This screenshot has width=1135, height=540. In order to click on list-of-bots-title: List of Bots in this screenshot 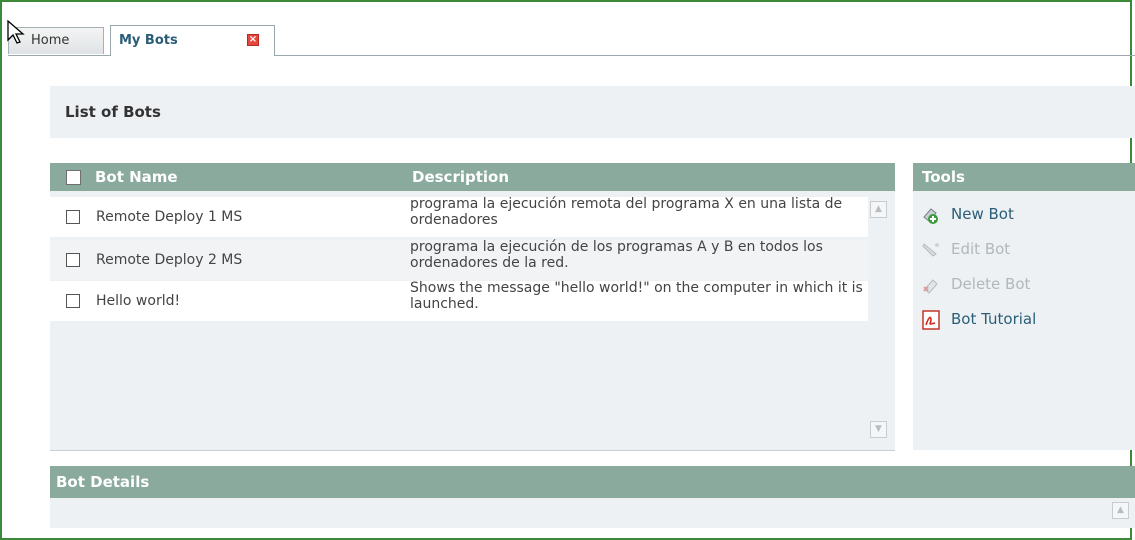, I will do `click(113, 112)`.